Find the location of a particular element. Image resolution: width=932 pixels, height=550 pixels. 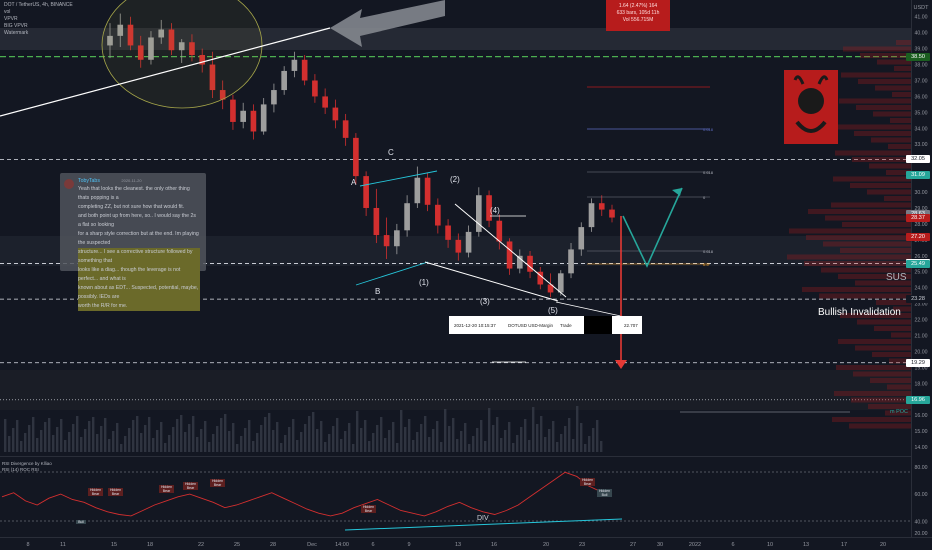

price-tick-label: 16.00 is located at coordinates (921, 416).